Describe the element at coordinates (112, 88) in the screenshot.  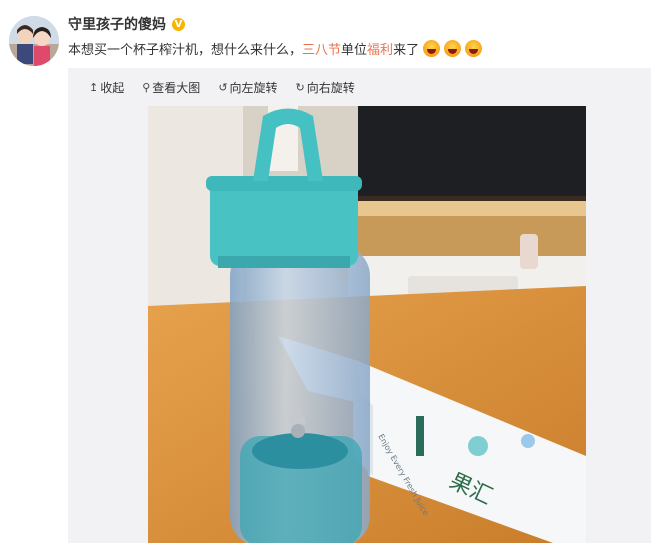
I see `collapse-label: 收起` at that location.